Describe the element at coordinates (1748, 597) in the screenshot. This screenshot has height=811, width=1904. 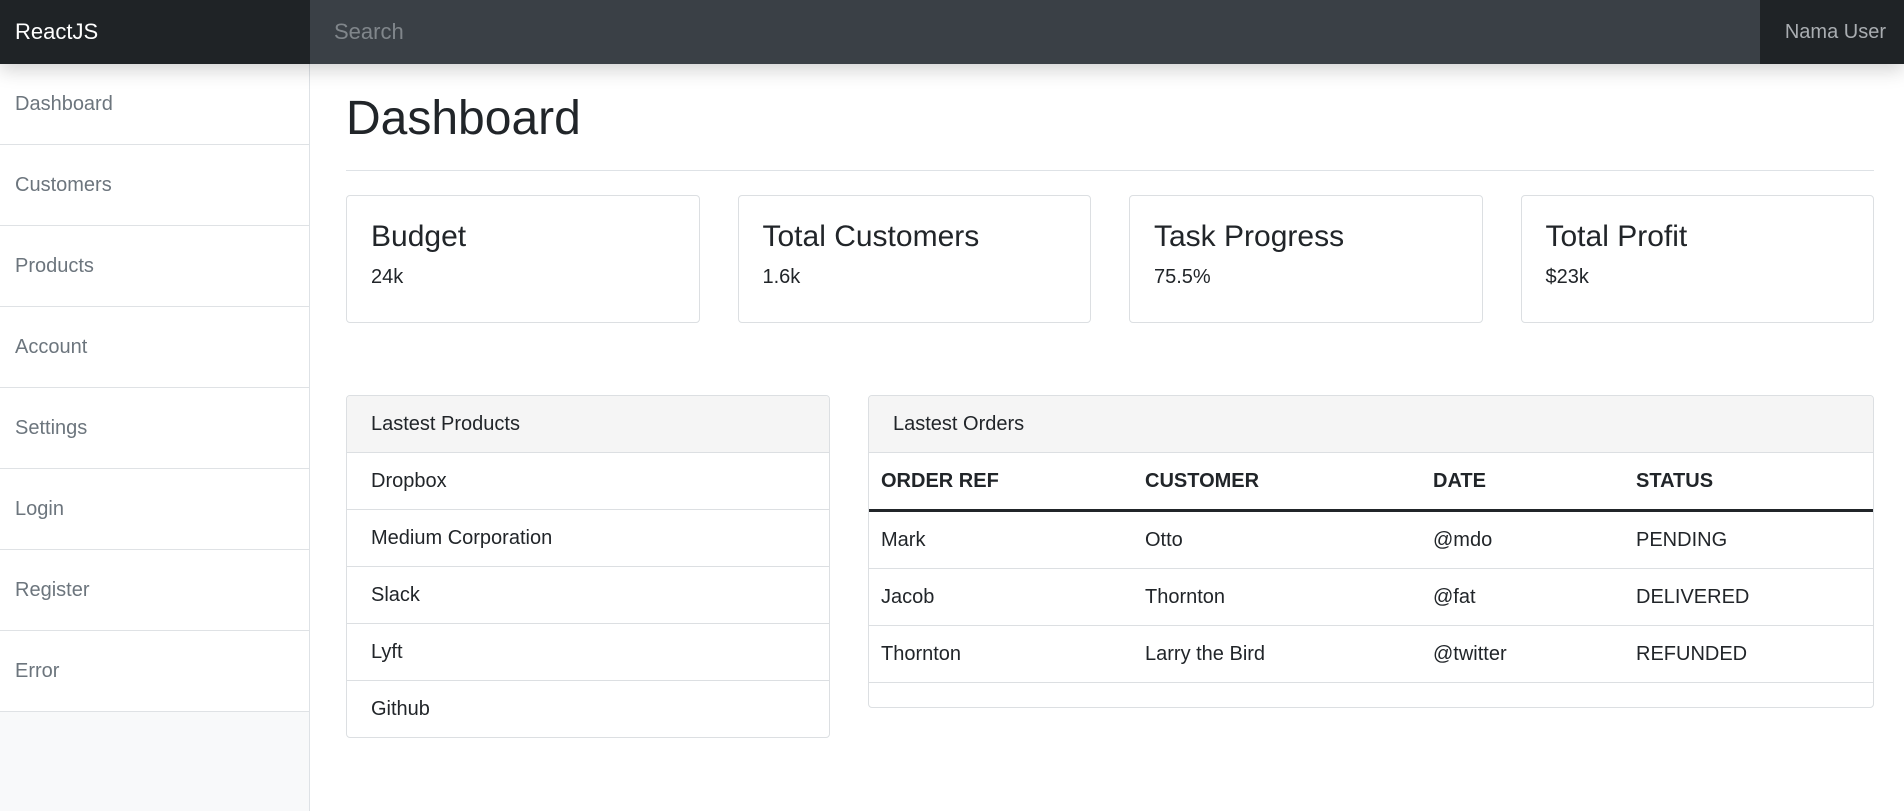
I see `status-cell: DELIVERED` at that location.